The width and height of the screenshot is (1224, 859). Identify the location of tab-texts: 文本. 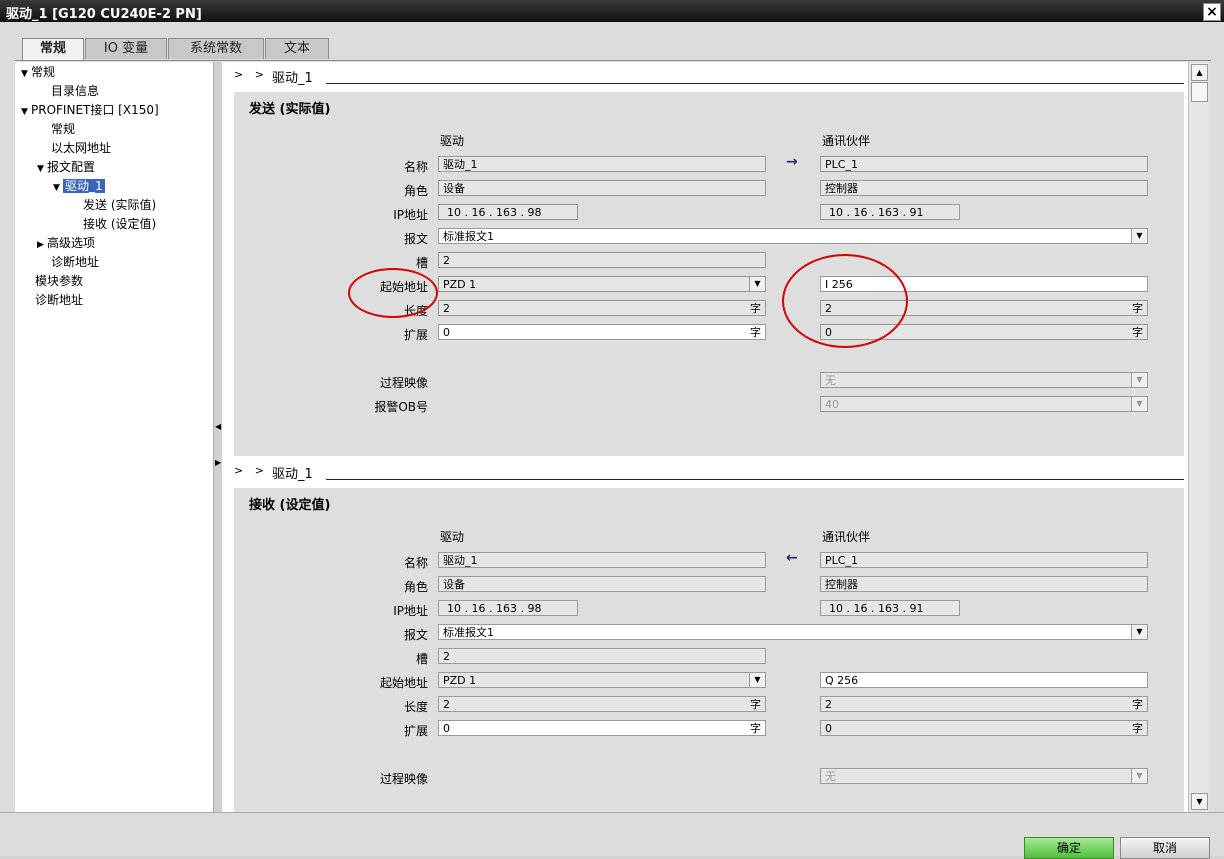
(297, 48).